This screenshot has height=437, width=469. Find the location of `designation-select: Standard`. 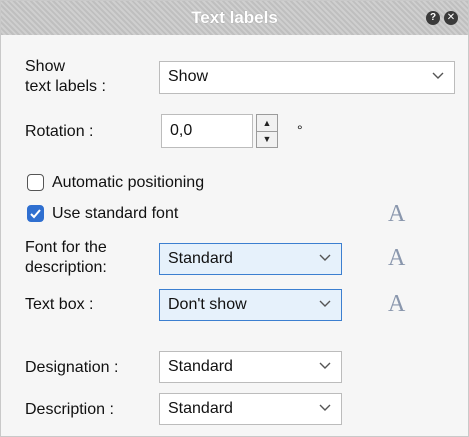

designation-select: Standard is located at coordinates (250, 367).